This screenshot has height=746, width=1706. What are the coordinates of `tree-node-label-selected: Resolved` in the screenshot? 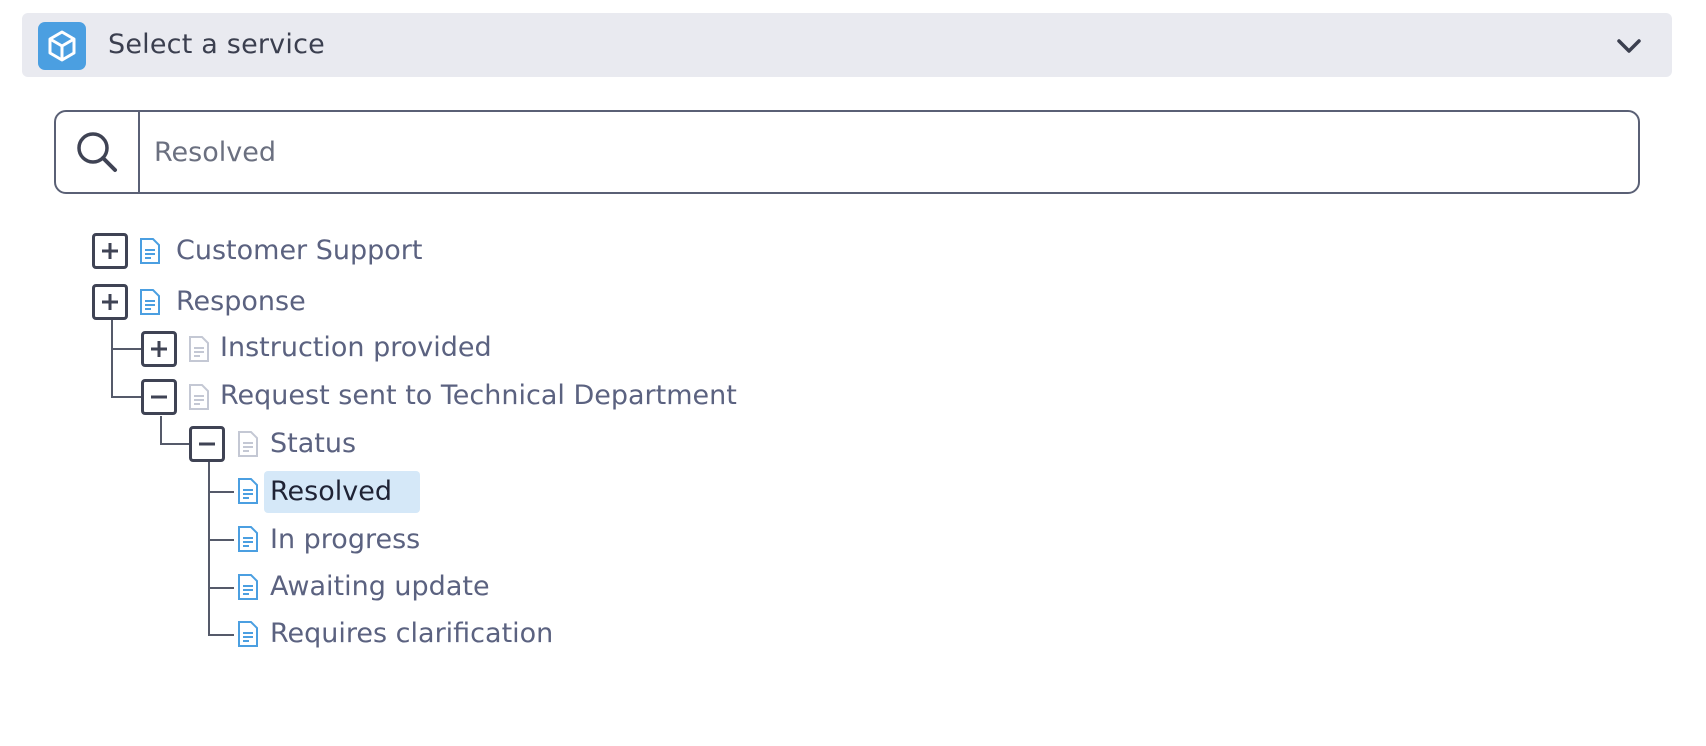 It's located at (342, 492).